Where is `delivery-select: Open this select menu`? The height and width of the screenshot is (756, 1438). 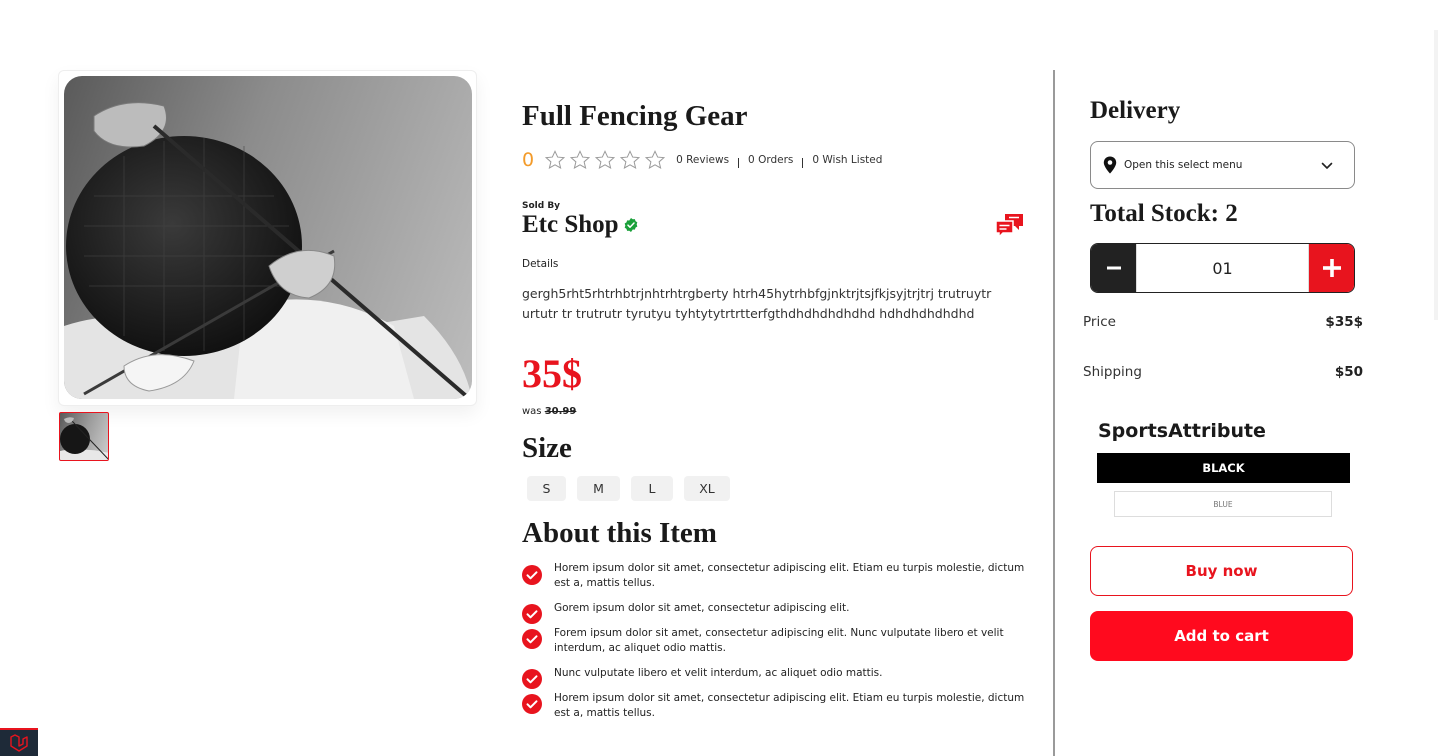
delivery-select: Open this select menu is located at coordinates (1222, 165).